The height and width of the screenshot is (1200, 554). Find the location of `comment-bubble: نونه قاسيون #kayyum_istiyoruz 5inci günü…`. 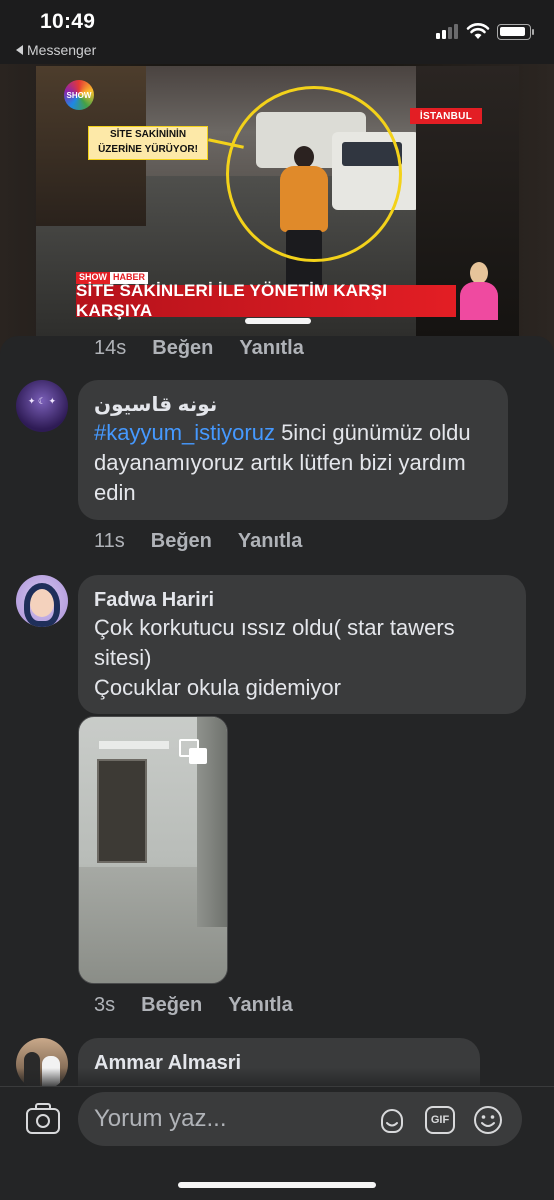

comment-bubble: نونه قاسيون #kayyum_istiyoruz 5inci günü… is located at coordinates (293, 450).